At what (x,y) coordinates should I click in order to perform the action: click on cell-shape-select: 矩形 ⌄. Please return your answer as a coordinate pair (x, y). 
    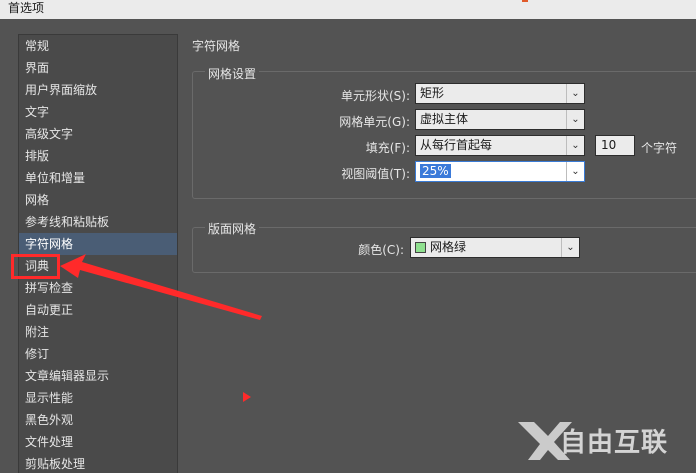
    Looking at the image, I should click on (500, 93).